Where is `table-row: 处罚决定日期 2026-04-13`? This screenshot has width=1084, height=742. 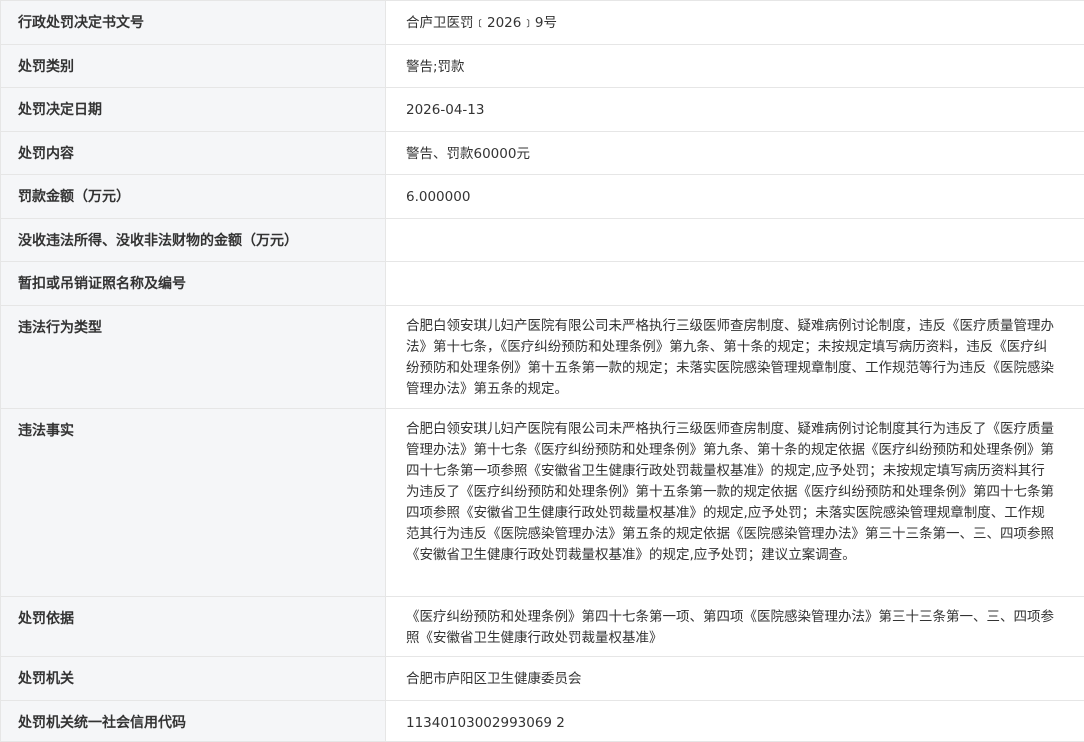
table-row: 处罚决定日期 2026-04-13 is located at coordinates (542, 110).